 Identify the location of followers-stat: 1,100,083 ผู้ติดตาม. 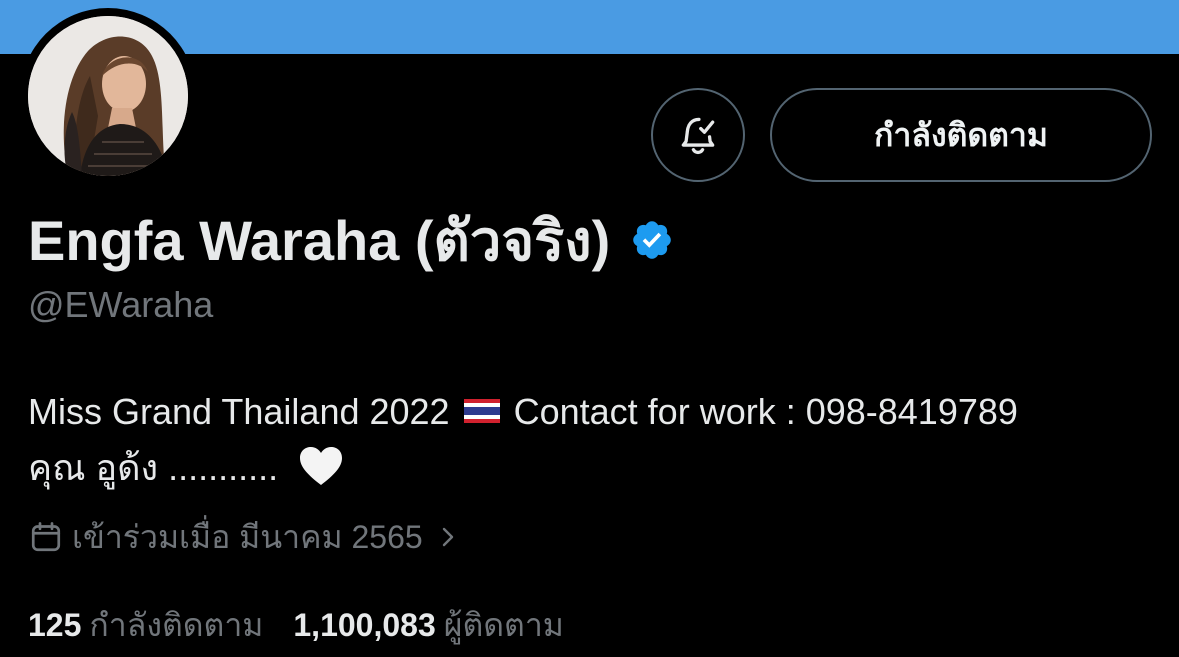
(428, 625).